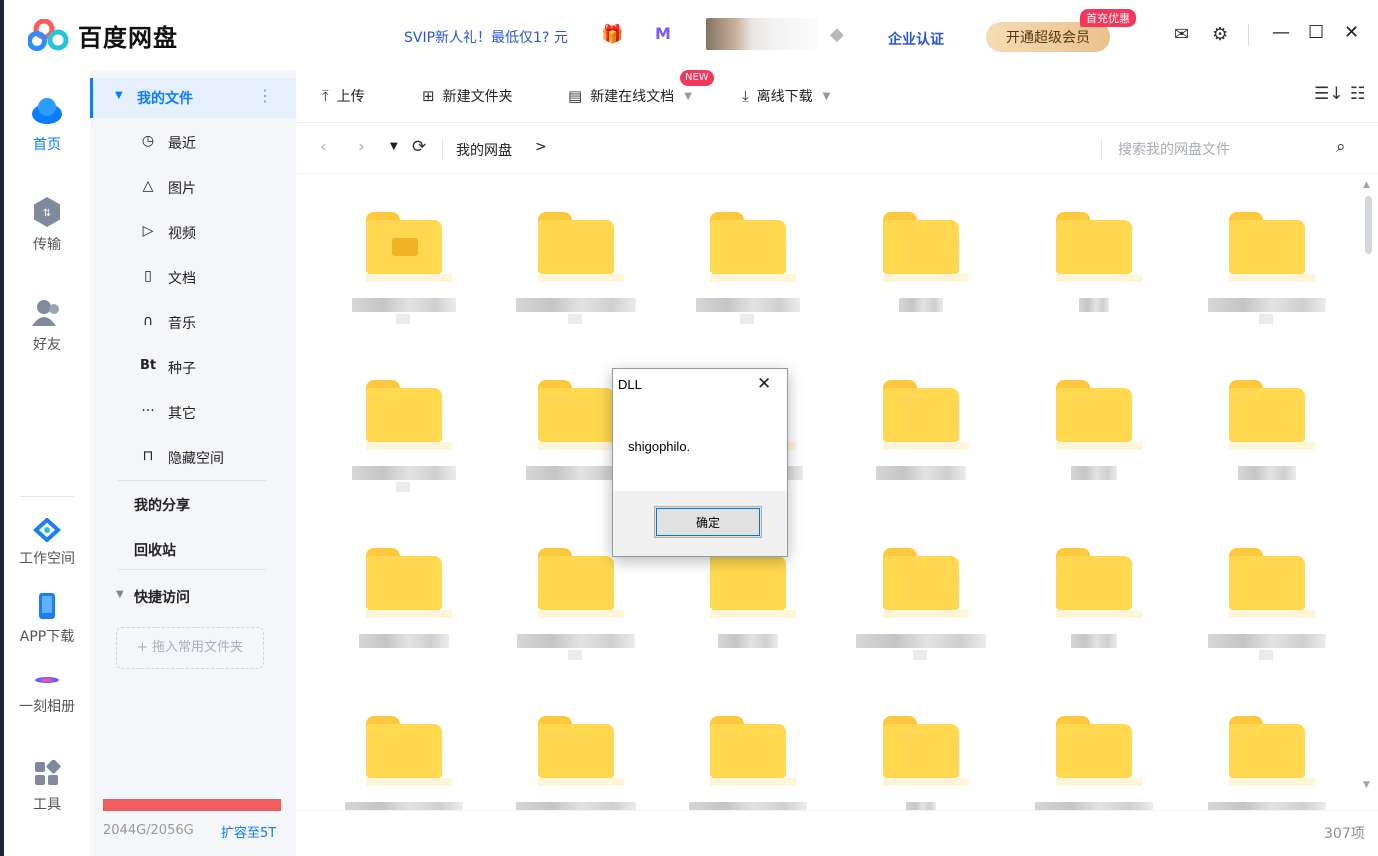  Describe the element at coordinates (1220, 34) in the screenshot. I see `settings-icon: ⚙` at that location.